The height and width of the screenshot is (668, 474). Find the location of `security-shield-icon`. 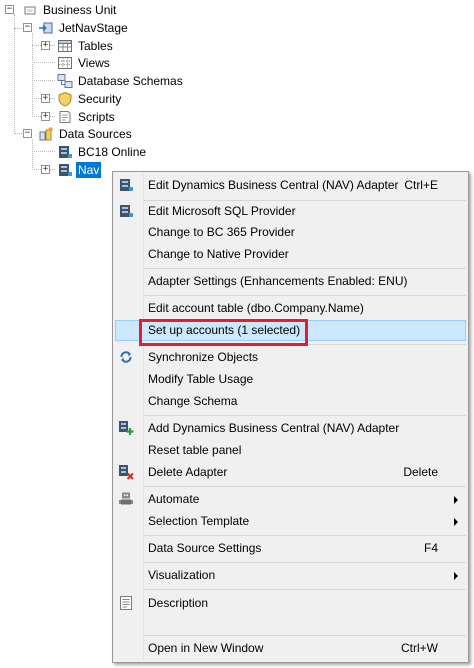

security-shield-icon is located at coordinates (65, 99).